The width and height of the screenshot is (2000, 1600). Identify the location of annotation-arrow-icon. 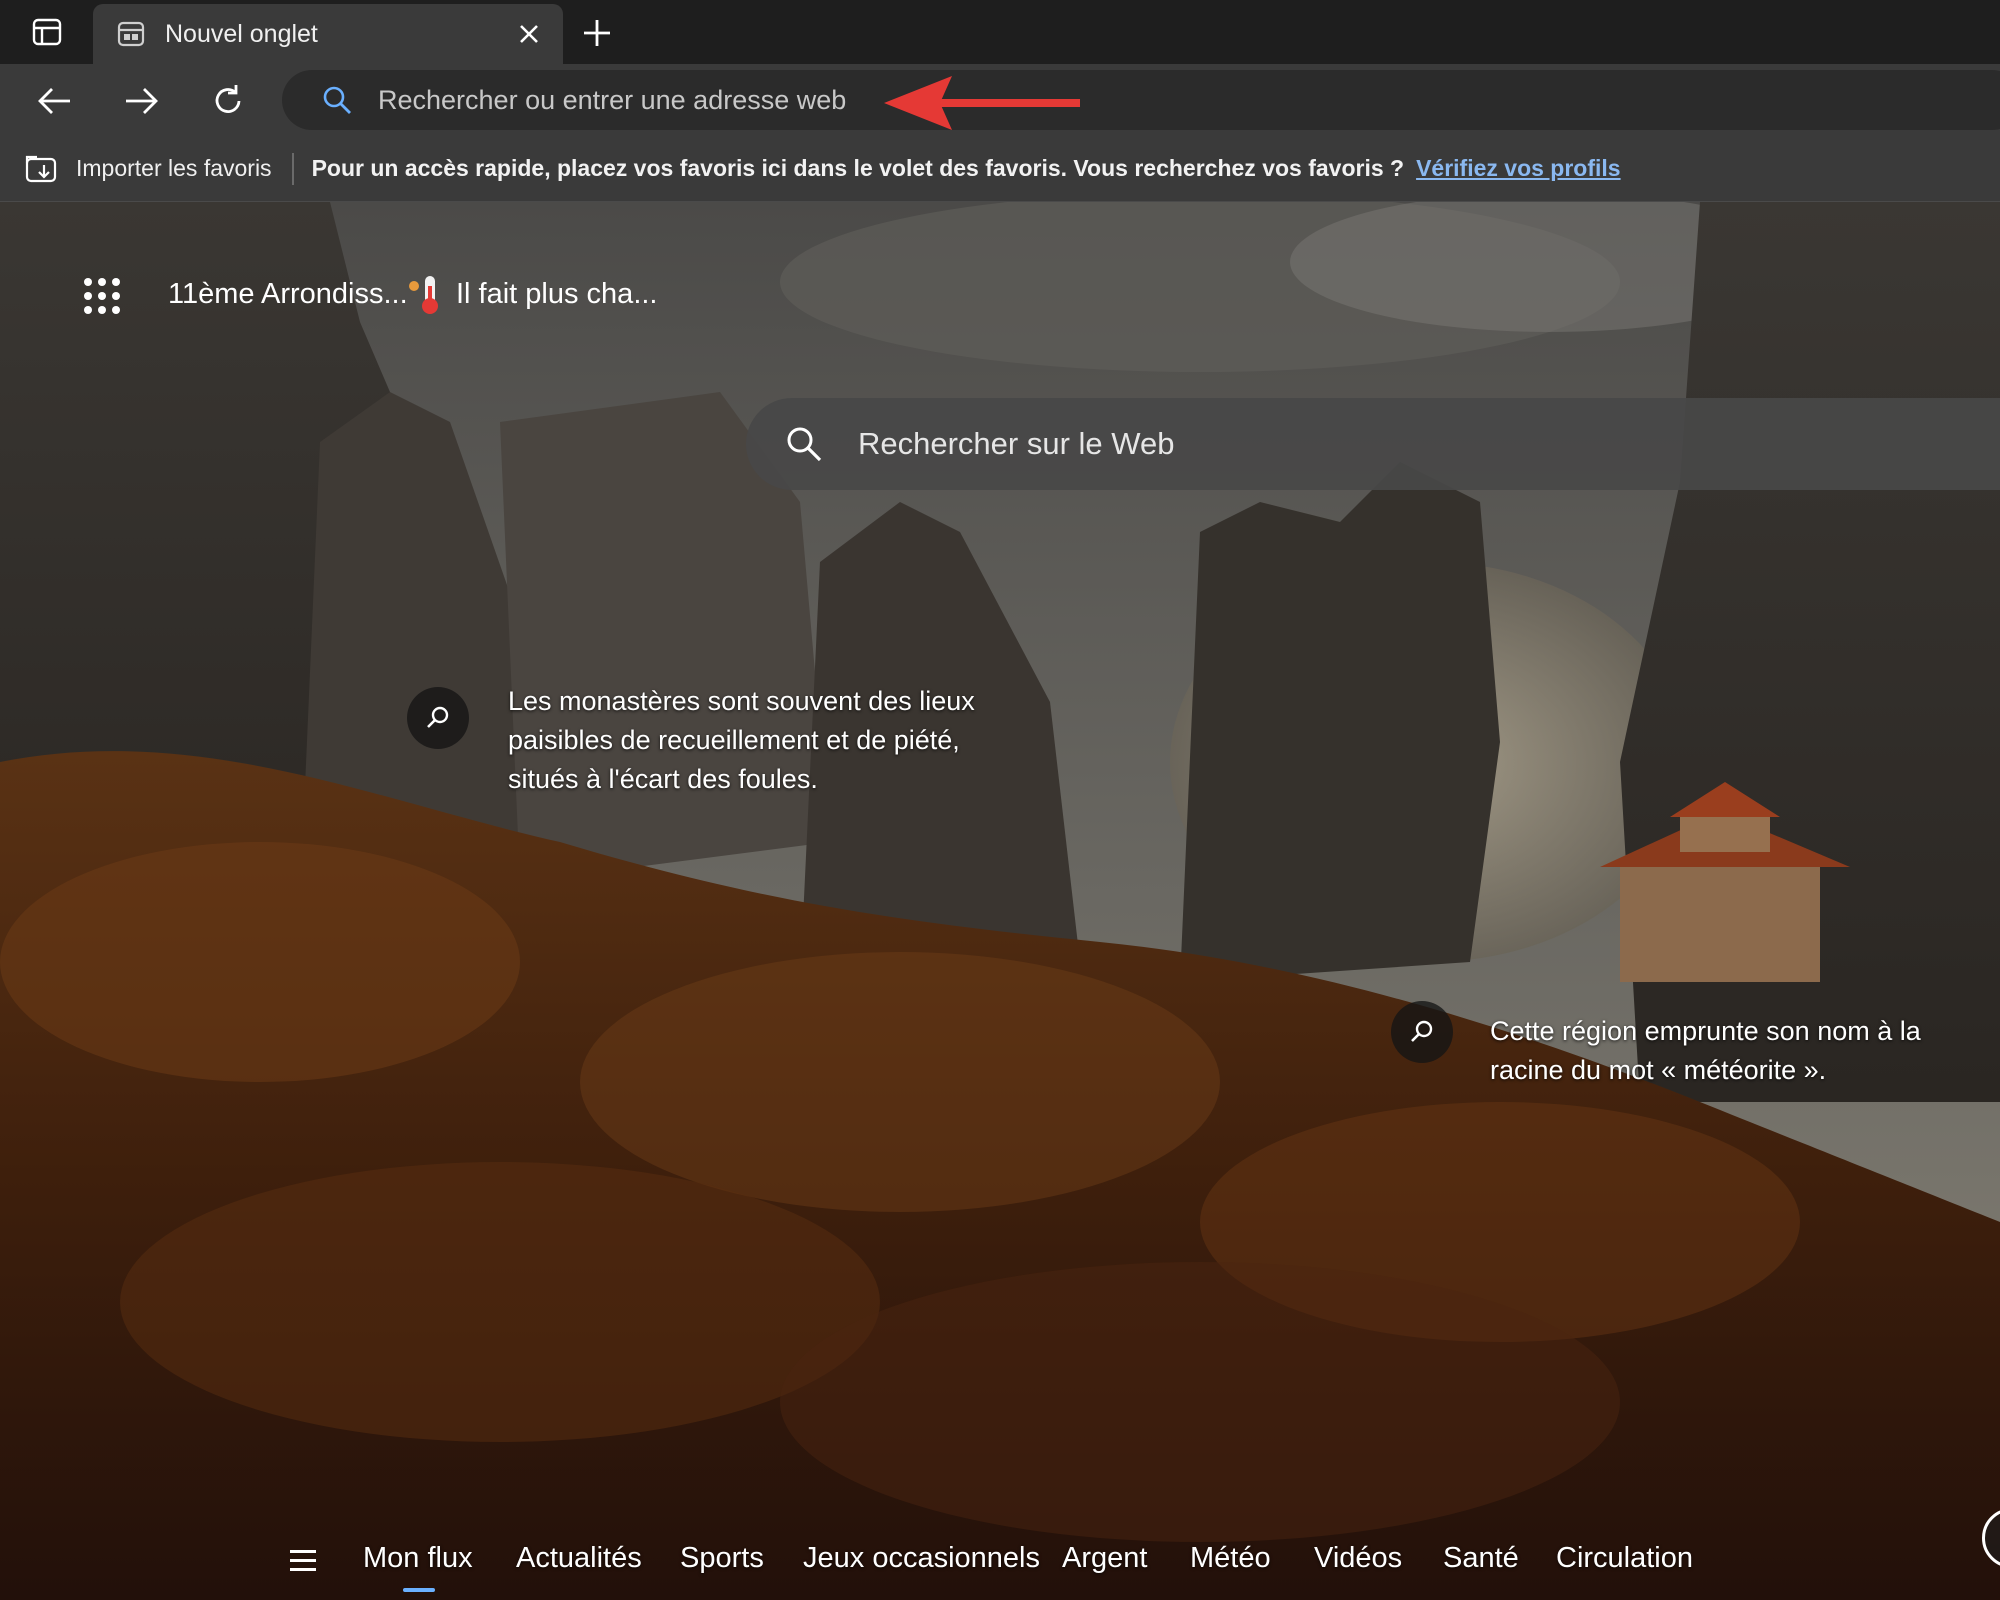
(982, 103).